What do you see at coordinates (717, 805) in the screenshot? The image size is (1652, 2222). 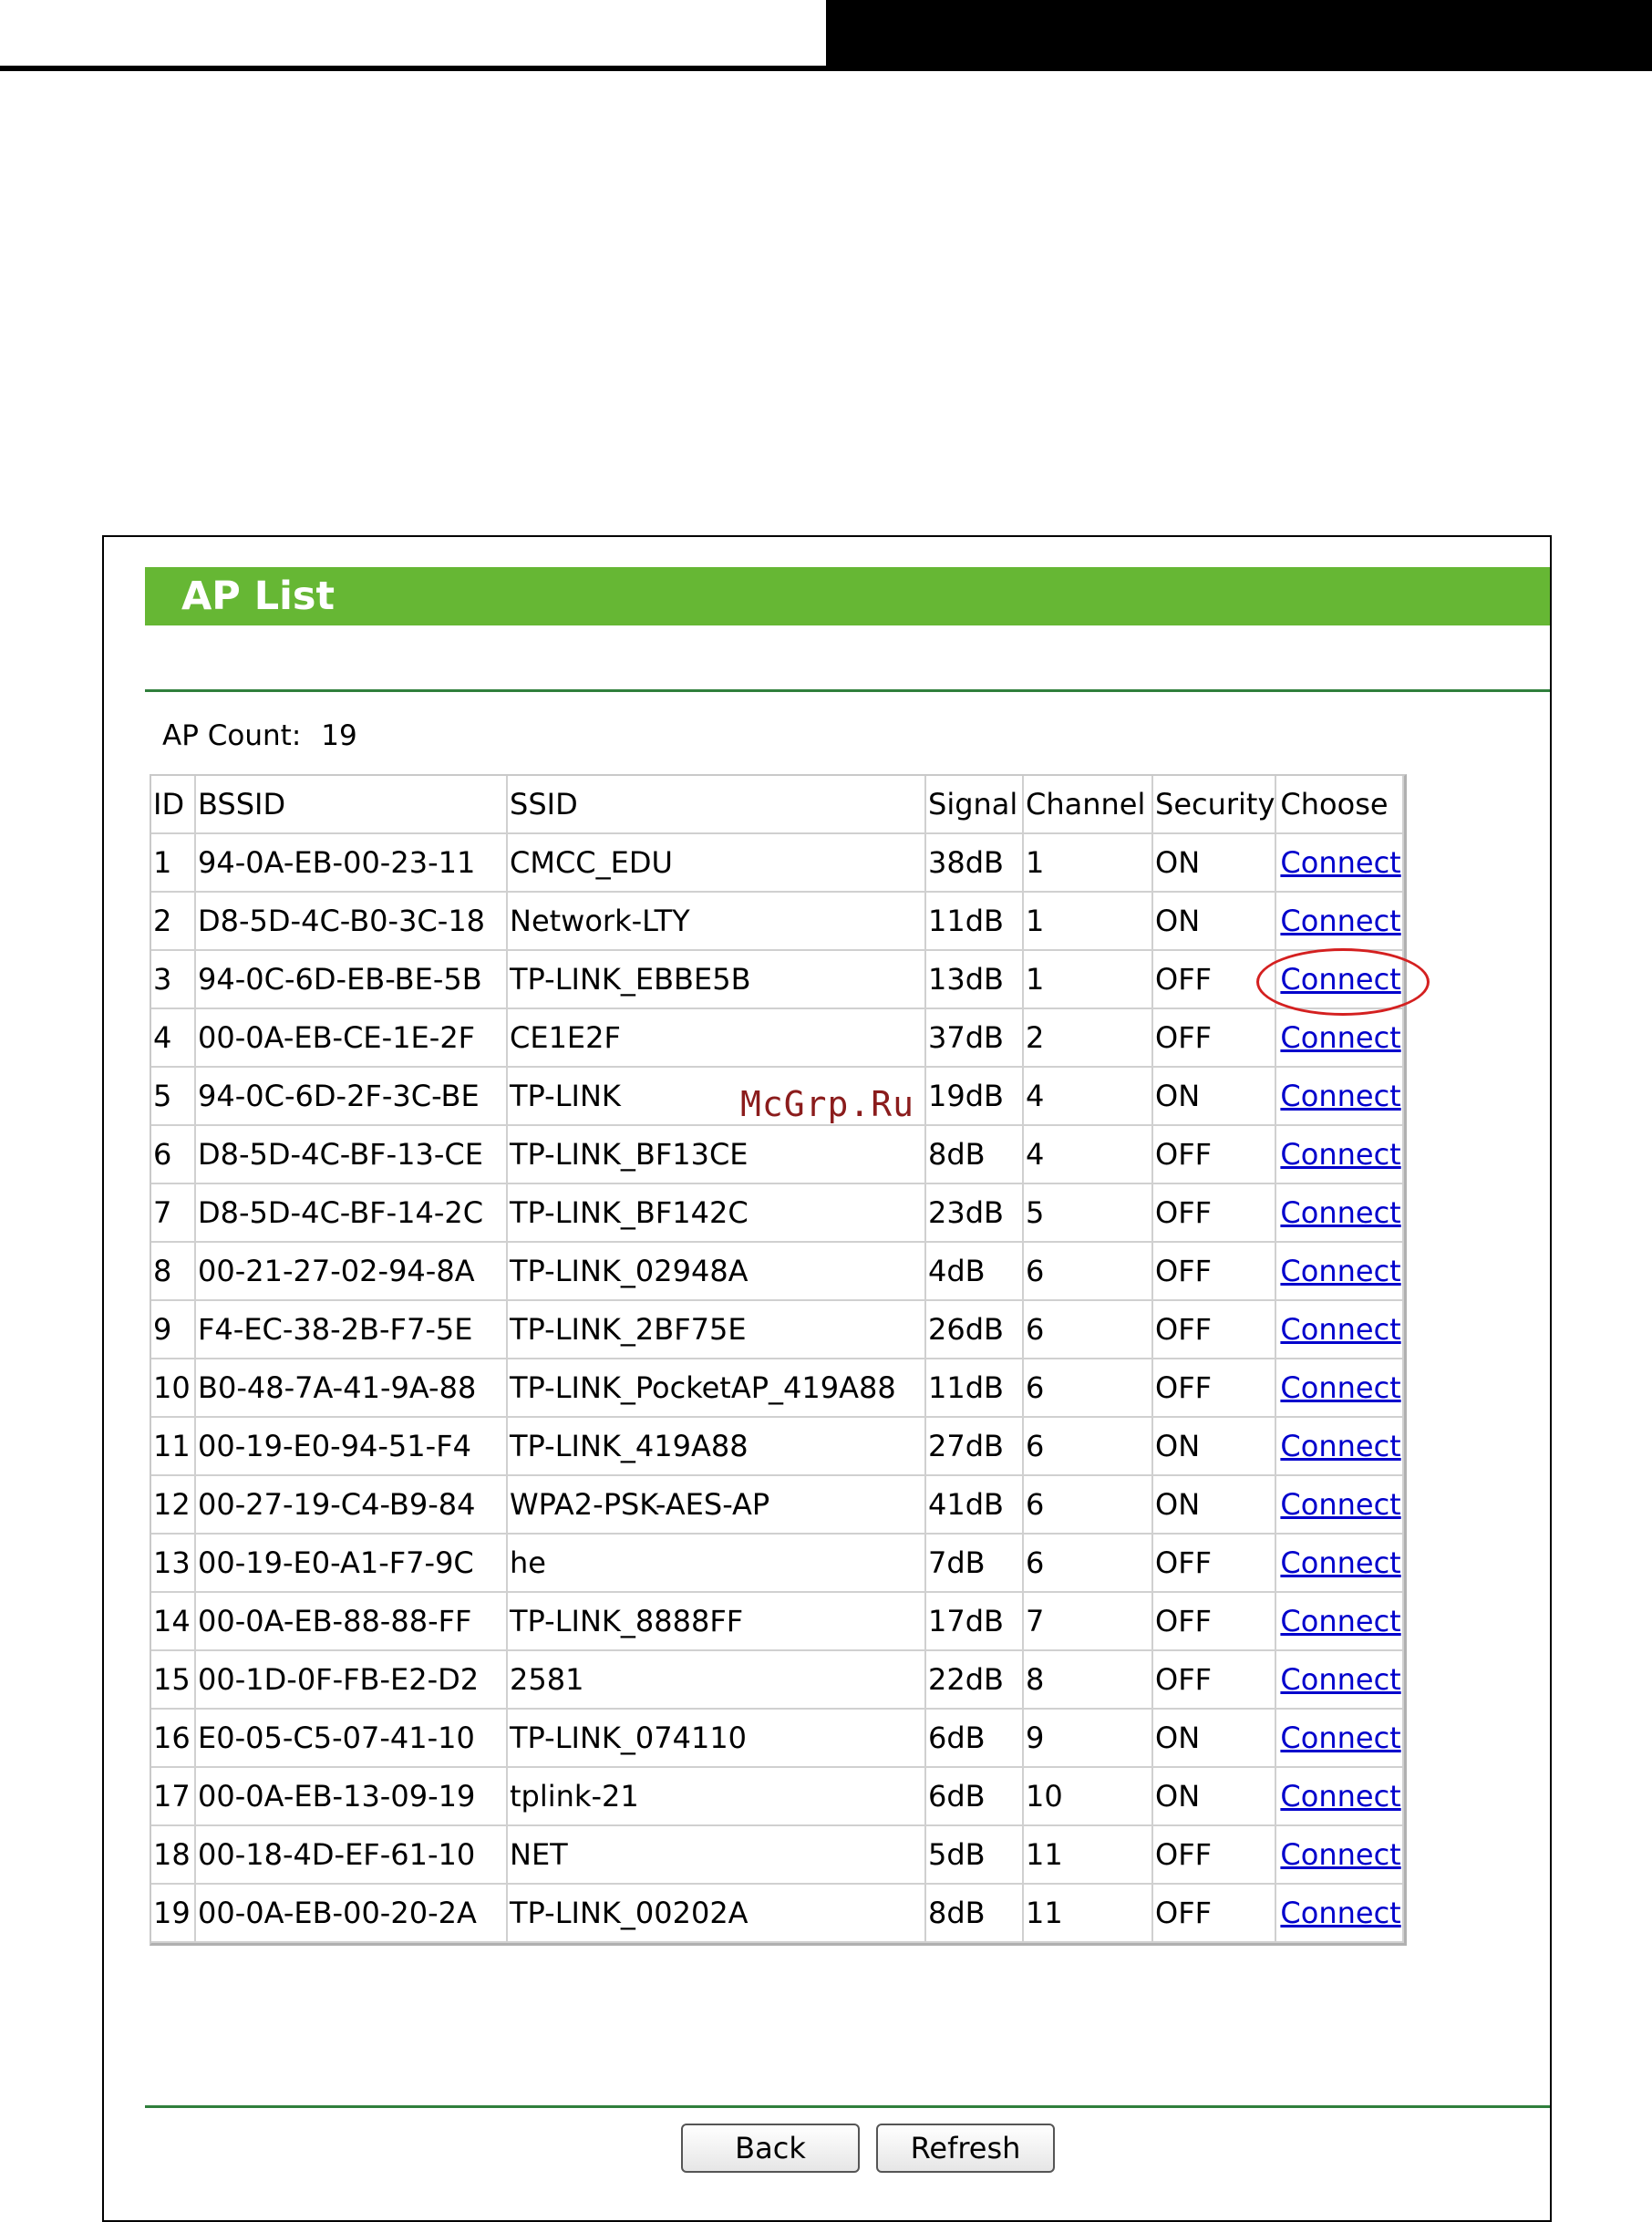 I see `header-ssid: SSID` at bounding box center [717, 805].